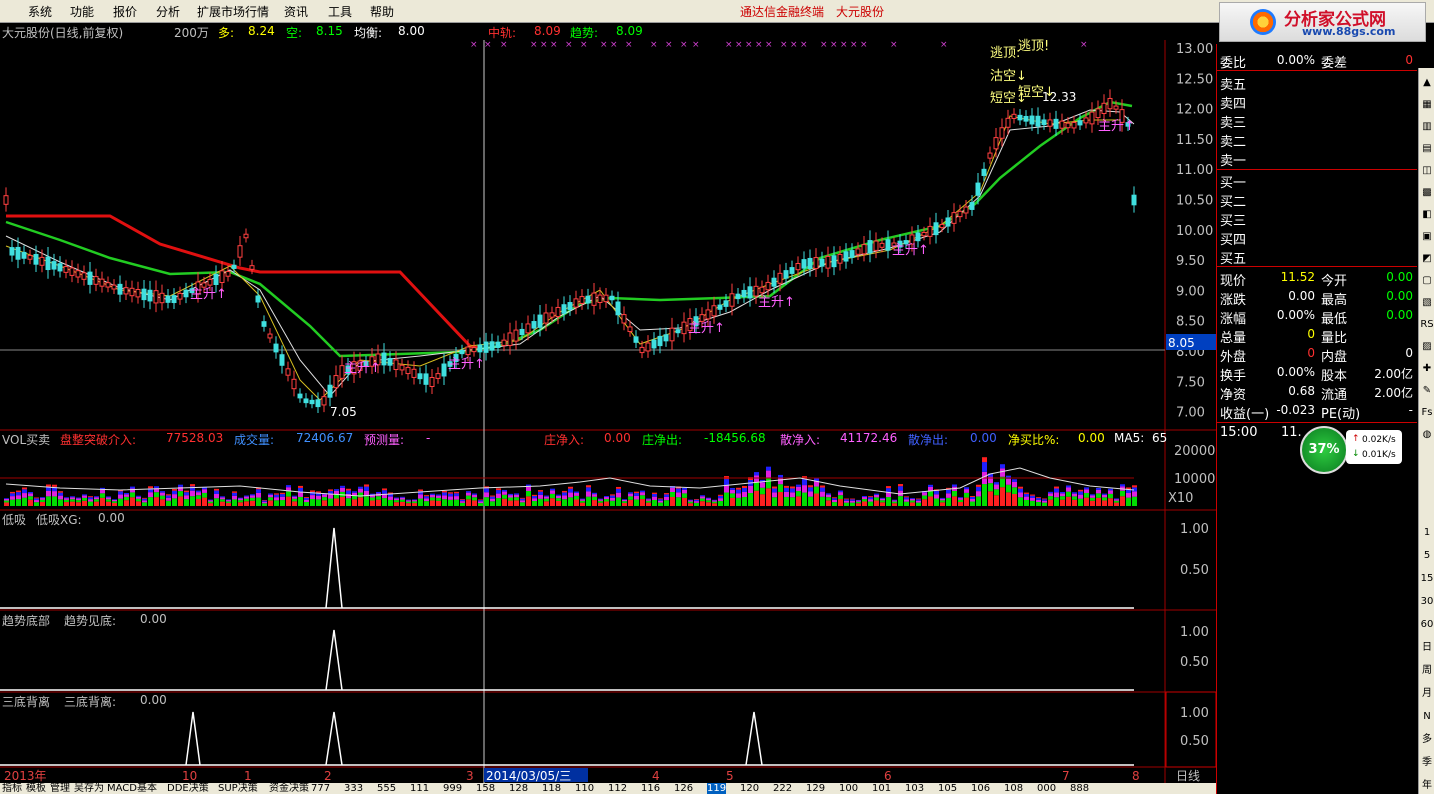 The image size is (1434, 794). Describe the element at coordinates (1427, 347) in the screenshot. I see `toolbar-icon: ▨` at that location.